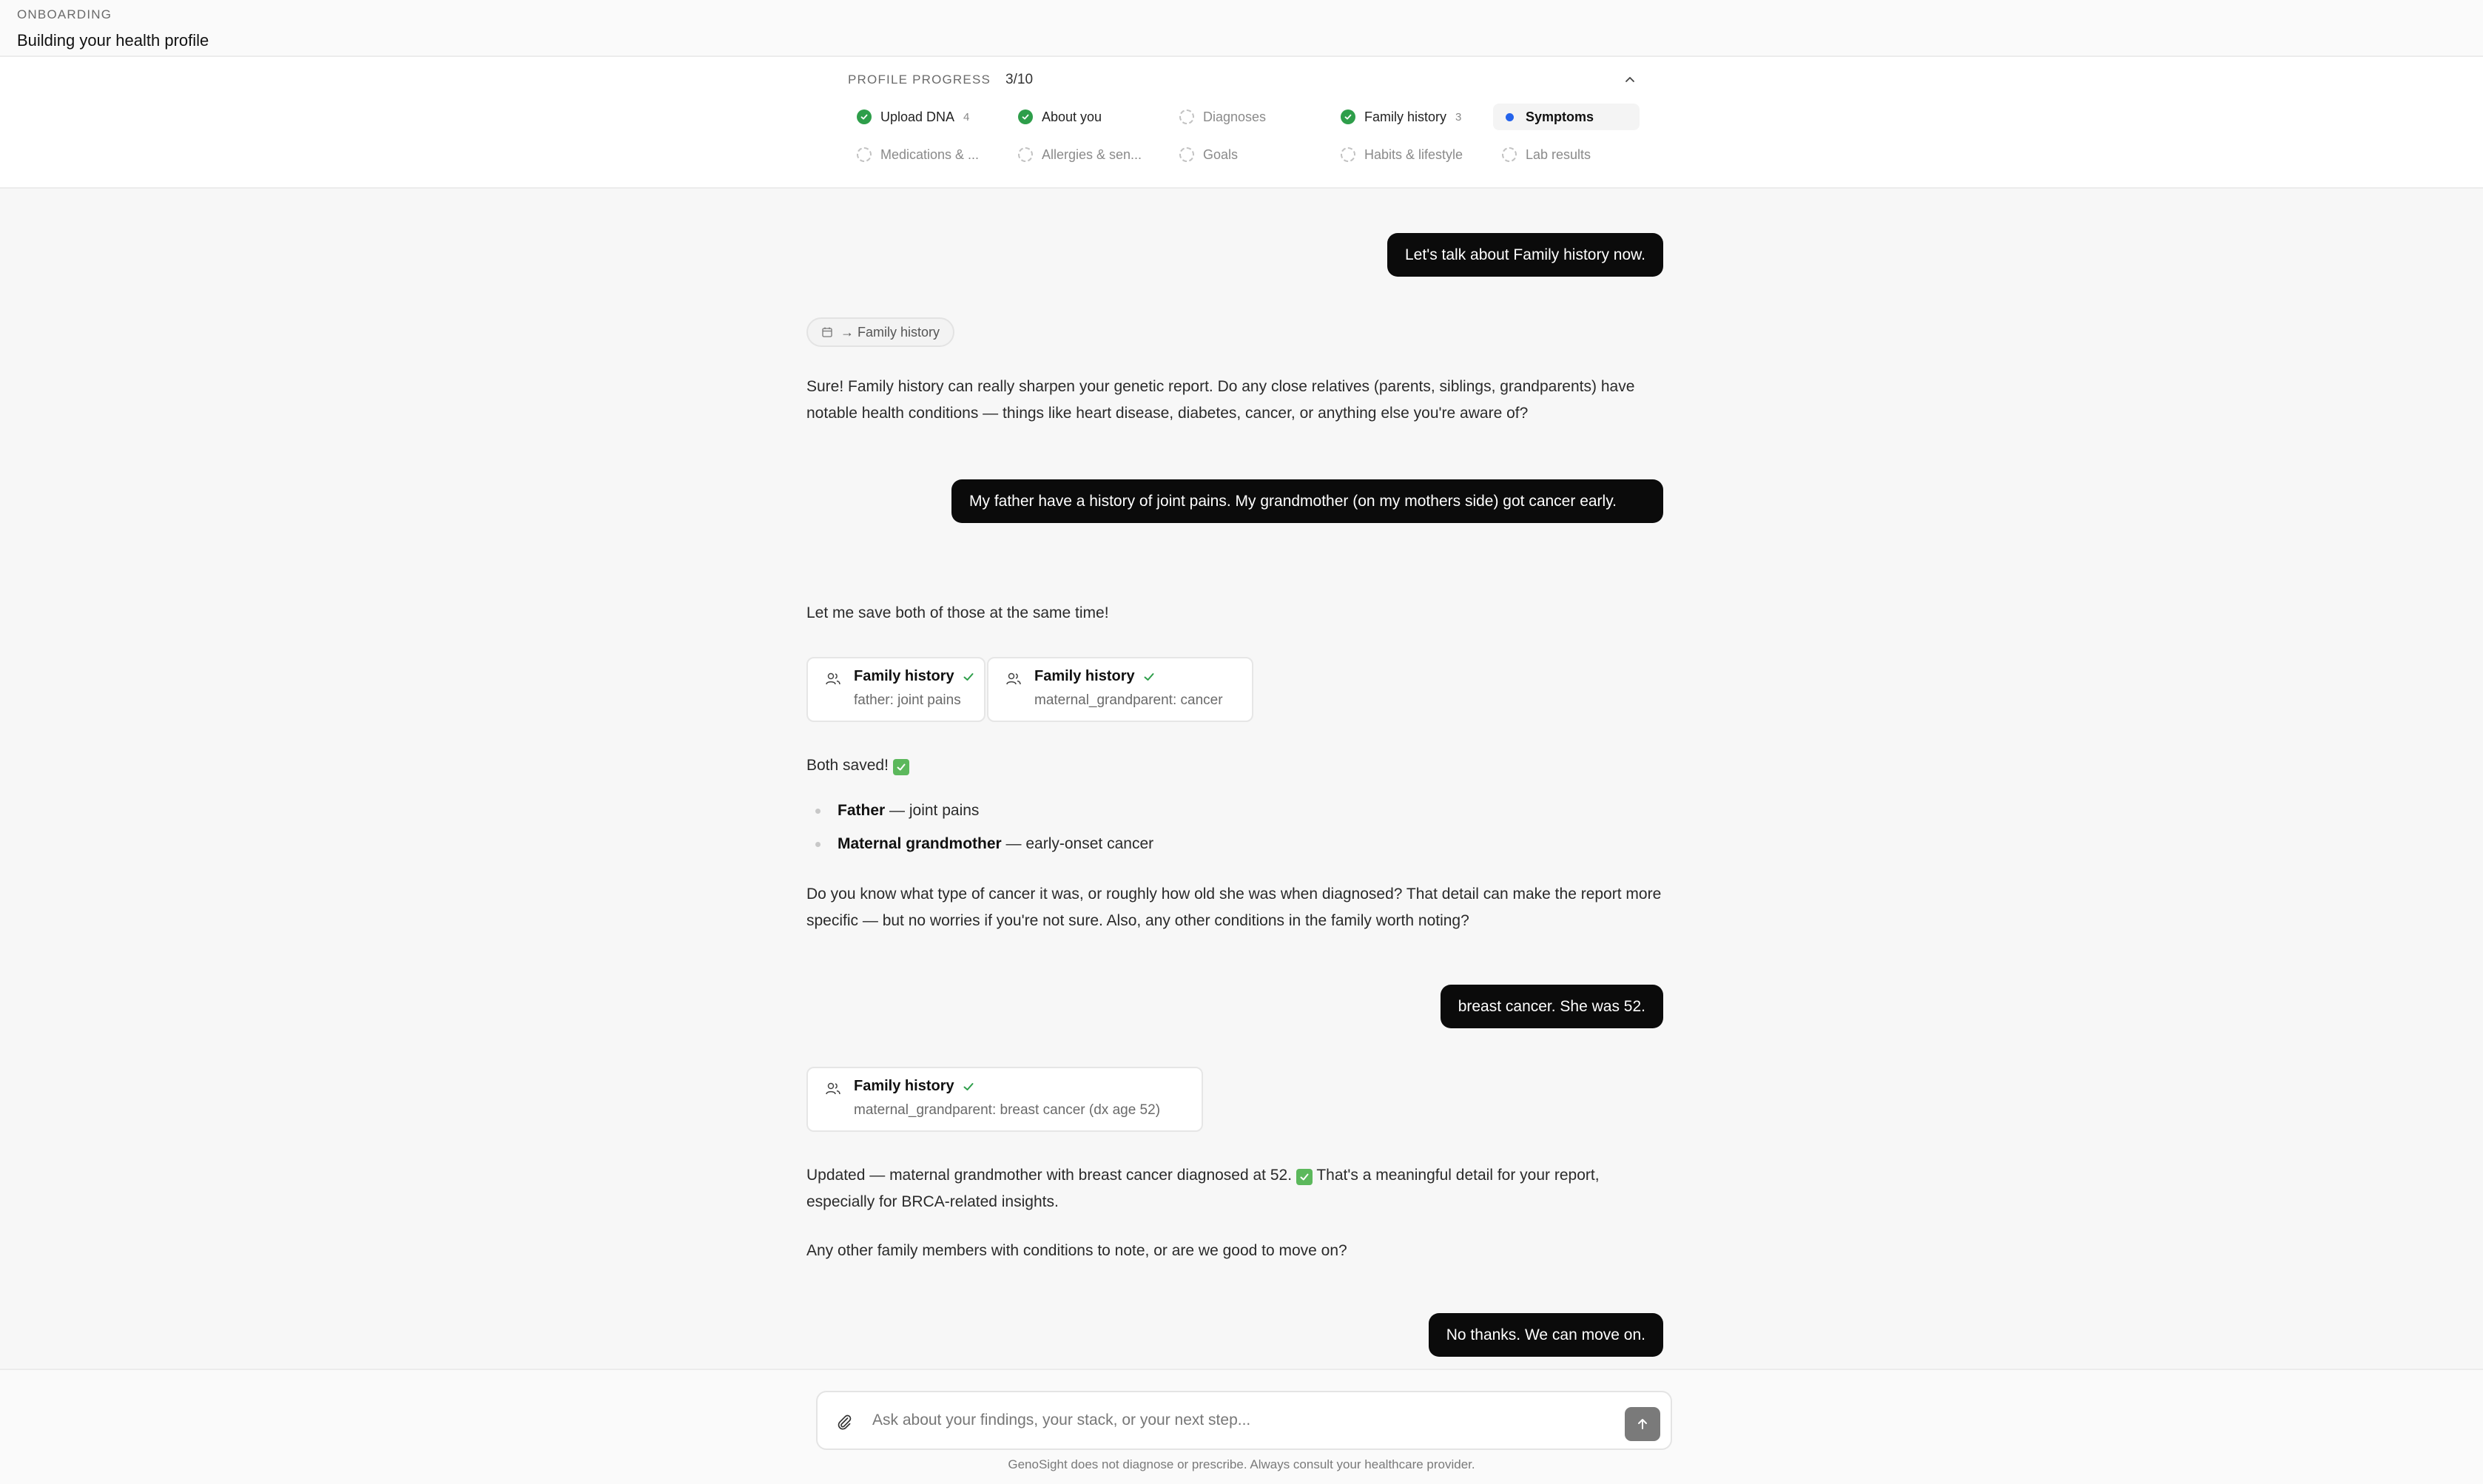 The height and width of the screenshot is (1484, 2483). What do you see at coordinates (848, 765) in the screenshot?
I see `saved-text: Both saved!` at bounding box center [848, 765].